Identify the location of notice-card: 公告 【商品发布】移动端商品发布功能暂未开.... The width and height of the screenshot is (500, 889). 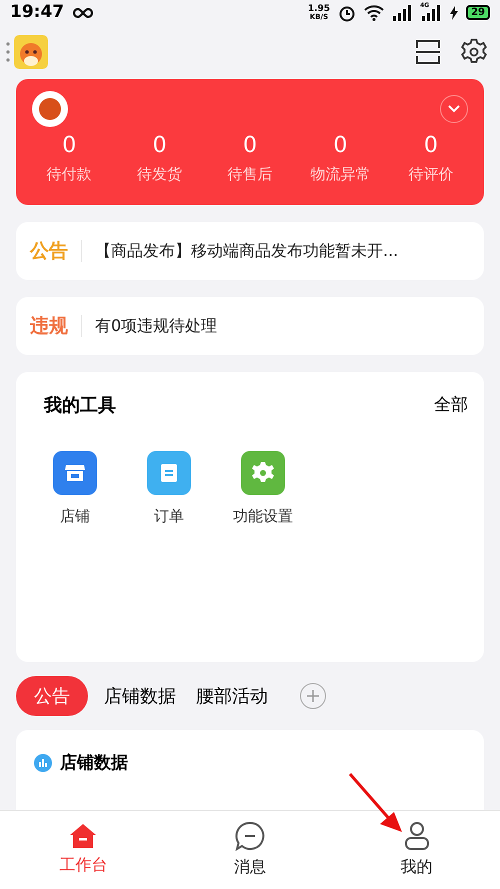
(250, 251).